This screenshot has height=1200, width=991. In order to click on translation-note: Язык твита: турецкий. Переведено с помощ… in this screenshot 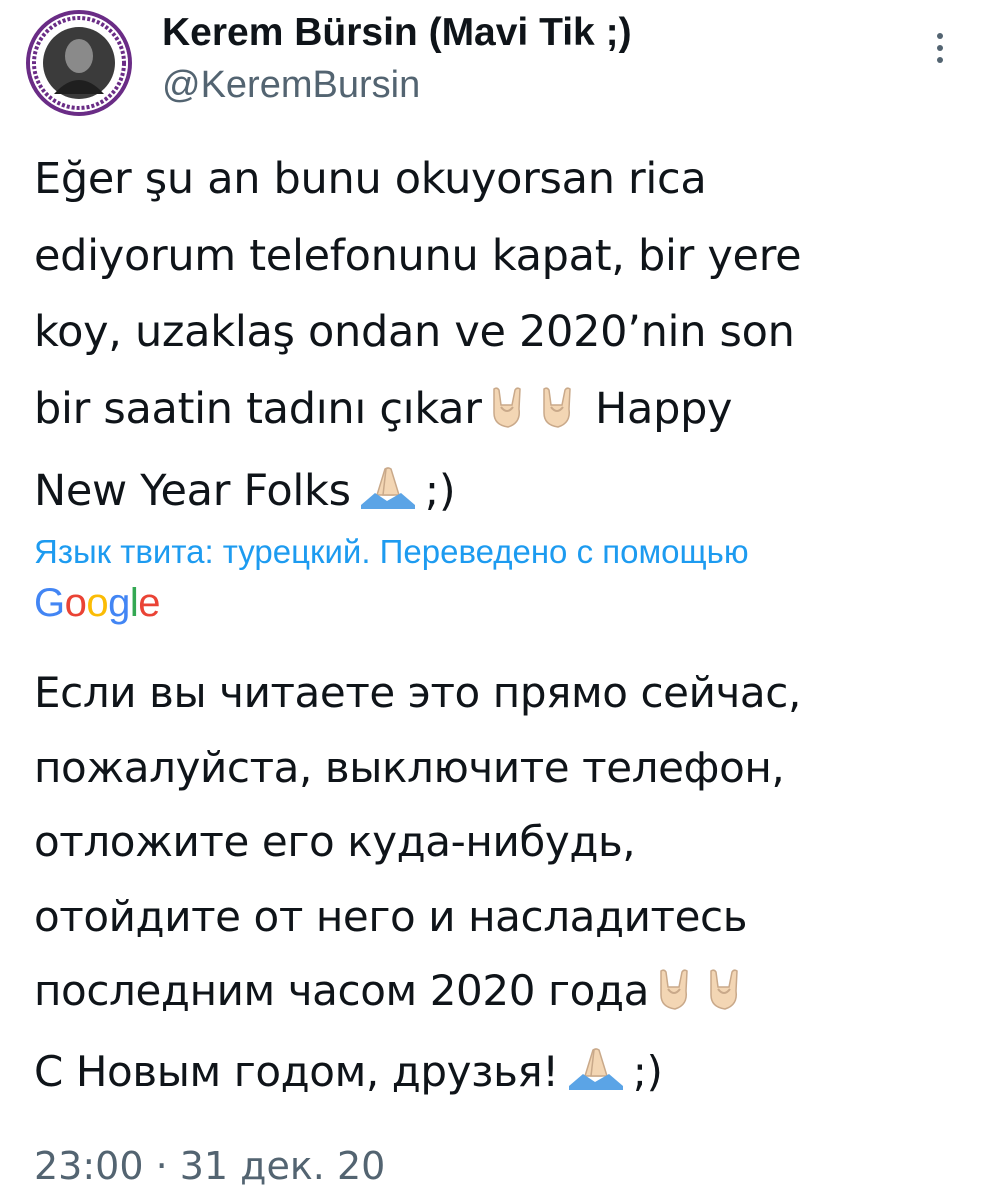, I will do `click(391, 552)`.